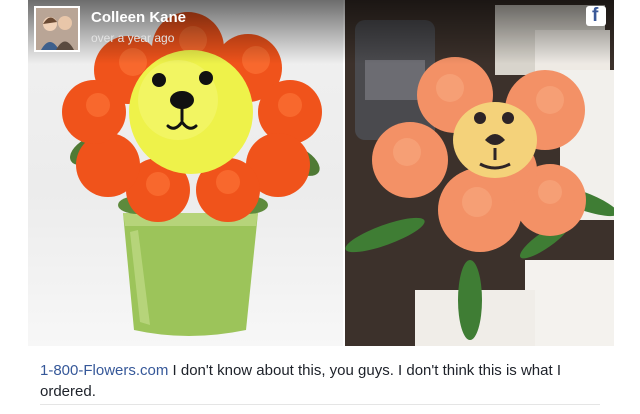  Describe the element at coordinates (138, 17) in the screenshot. I see `author-name: Colleen Kane` at that location.